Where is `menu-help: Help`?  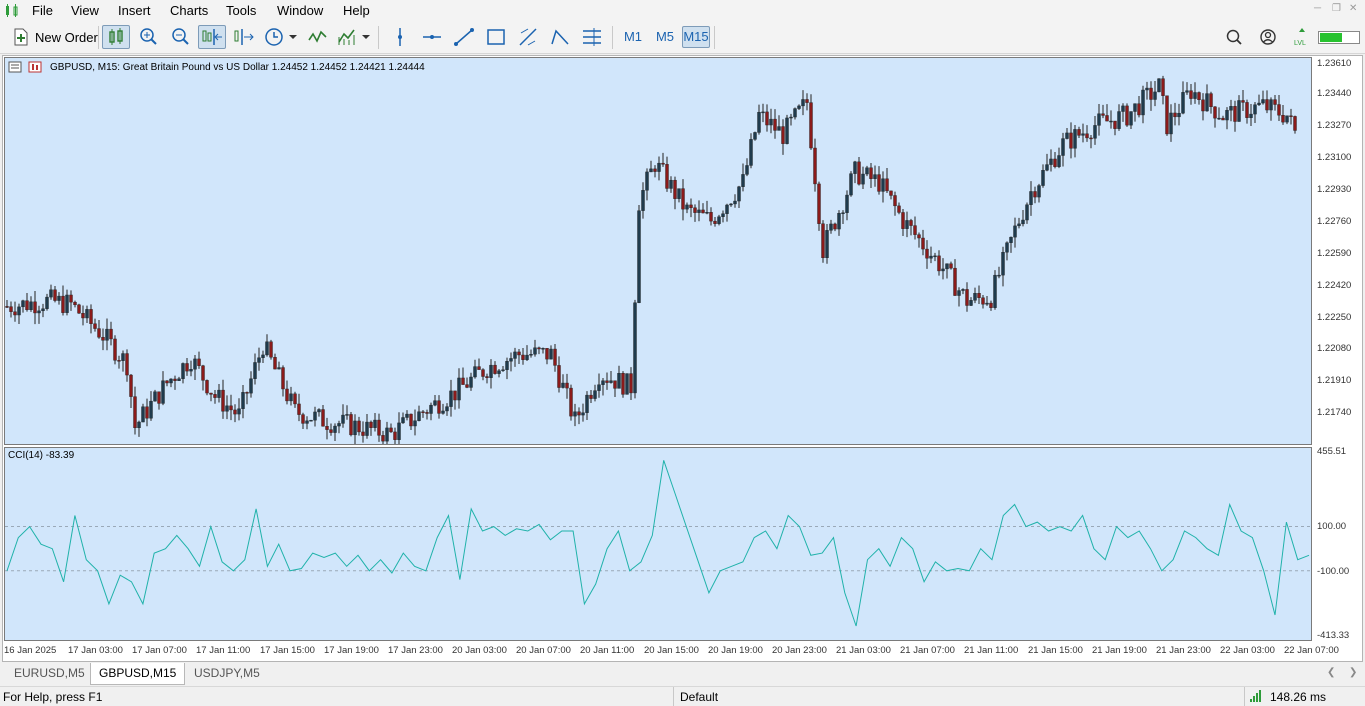
menu-help: Help is located at coordinates (356, 10).